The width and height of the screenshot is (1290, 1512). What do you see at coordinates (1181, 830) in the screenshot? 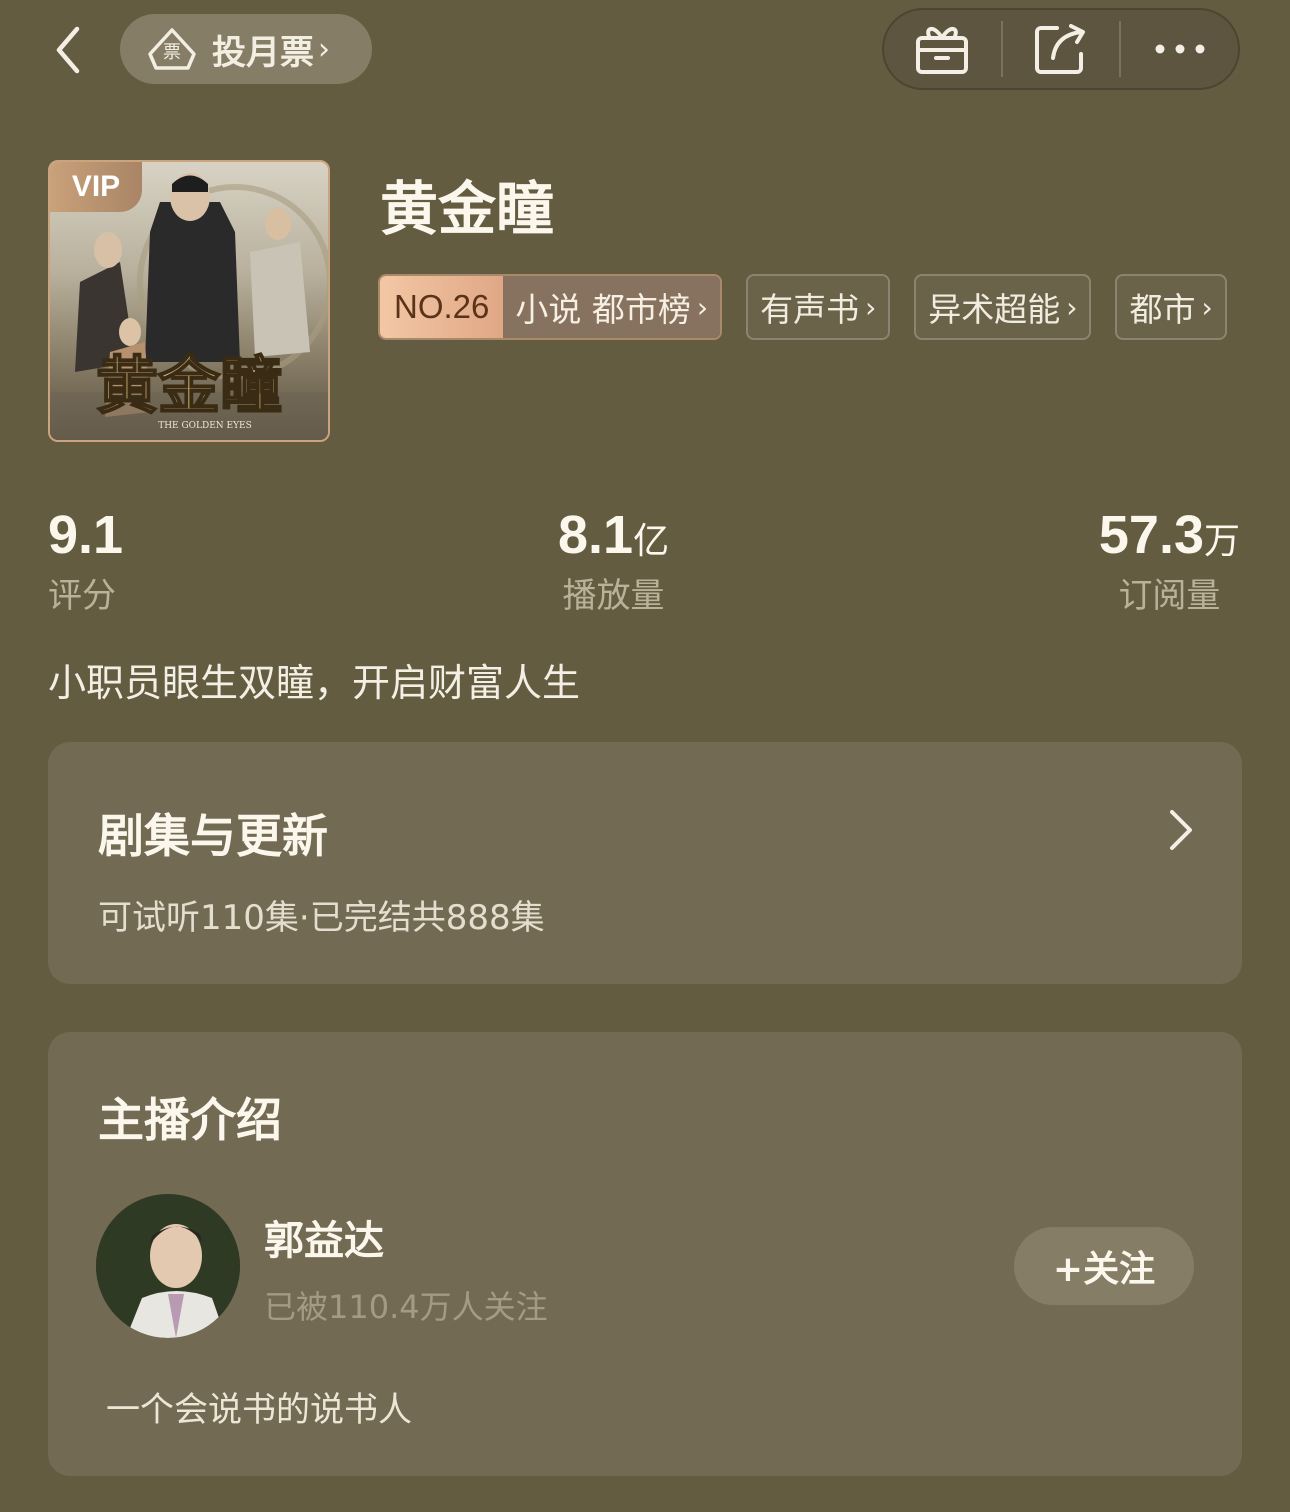
I see `chevron-right-icon` at bounding box center [1181, 830].